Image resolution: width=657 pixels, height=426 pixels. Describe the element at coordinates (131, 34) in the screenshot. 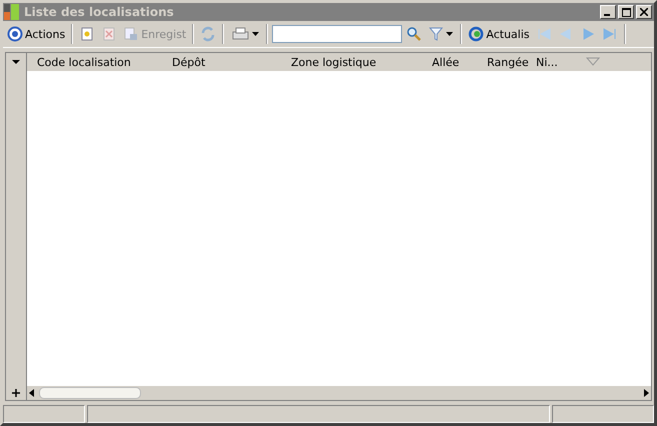

I see `save-icon` at that location.